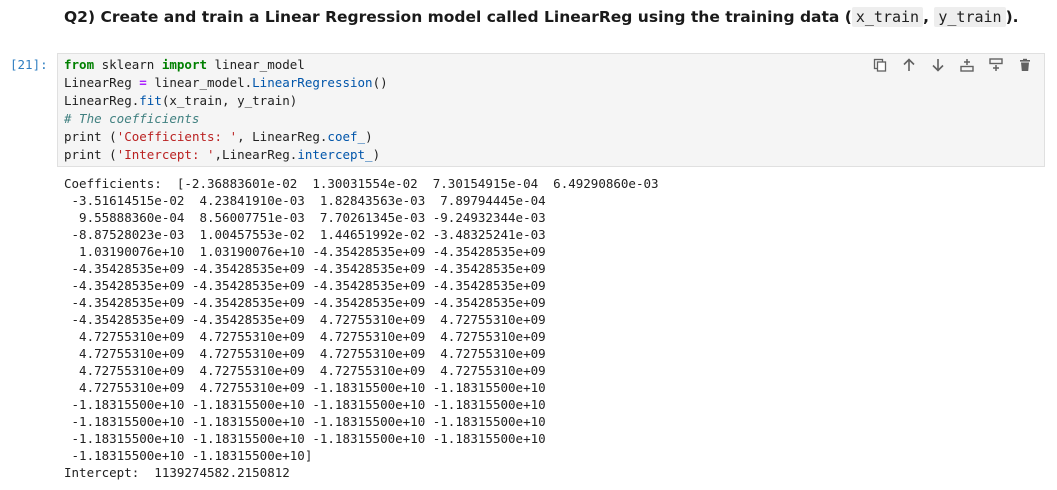 This screenshot has height=490, width=1057. Describe the element at coordinates (229, 100) in the screenshot. I see `code-token: (x_train, y_train)` at that location.